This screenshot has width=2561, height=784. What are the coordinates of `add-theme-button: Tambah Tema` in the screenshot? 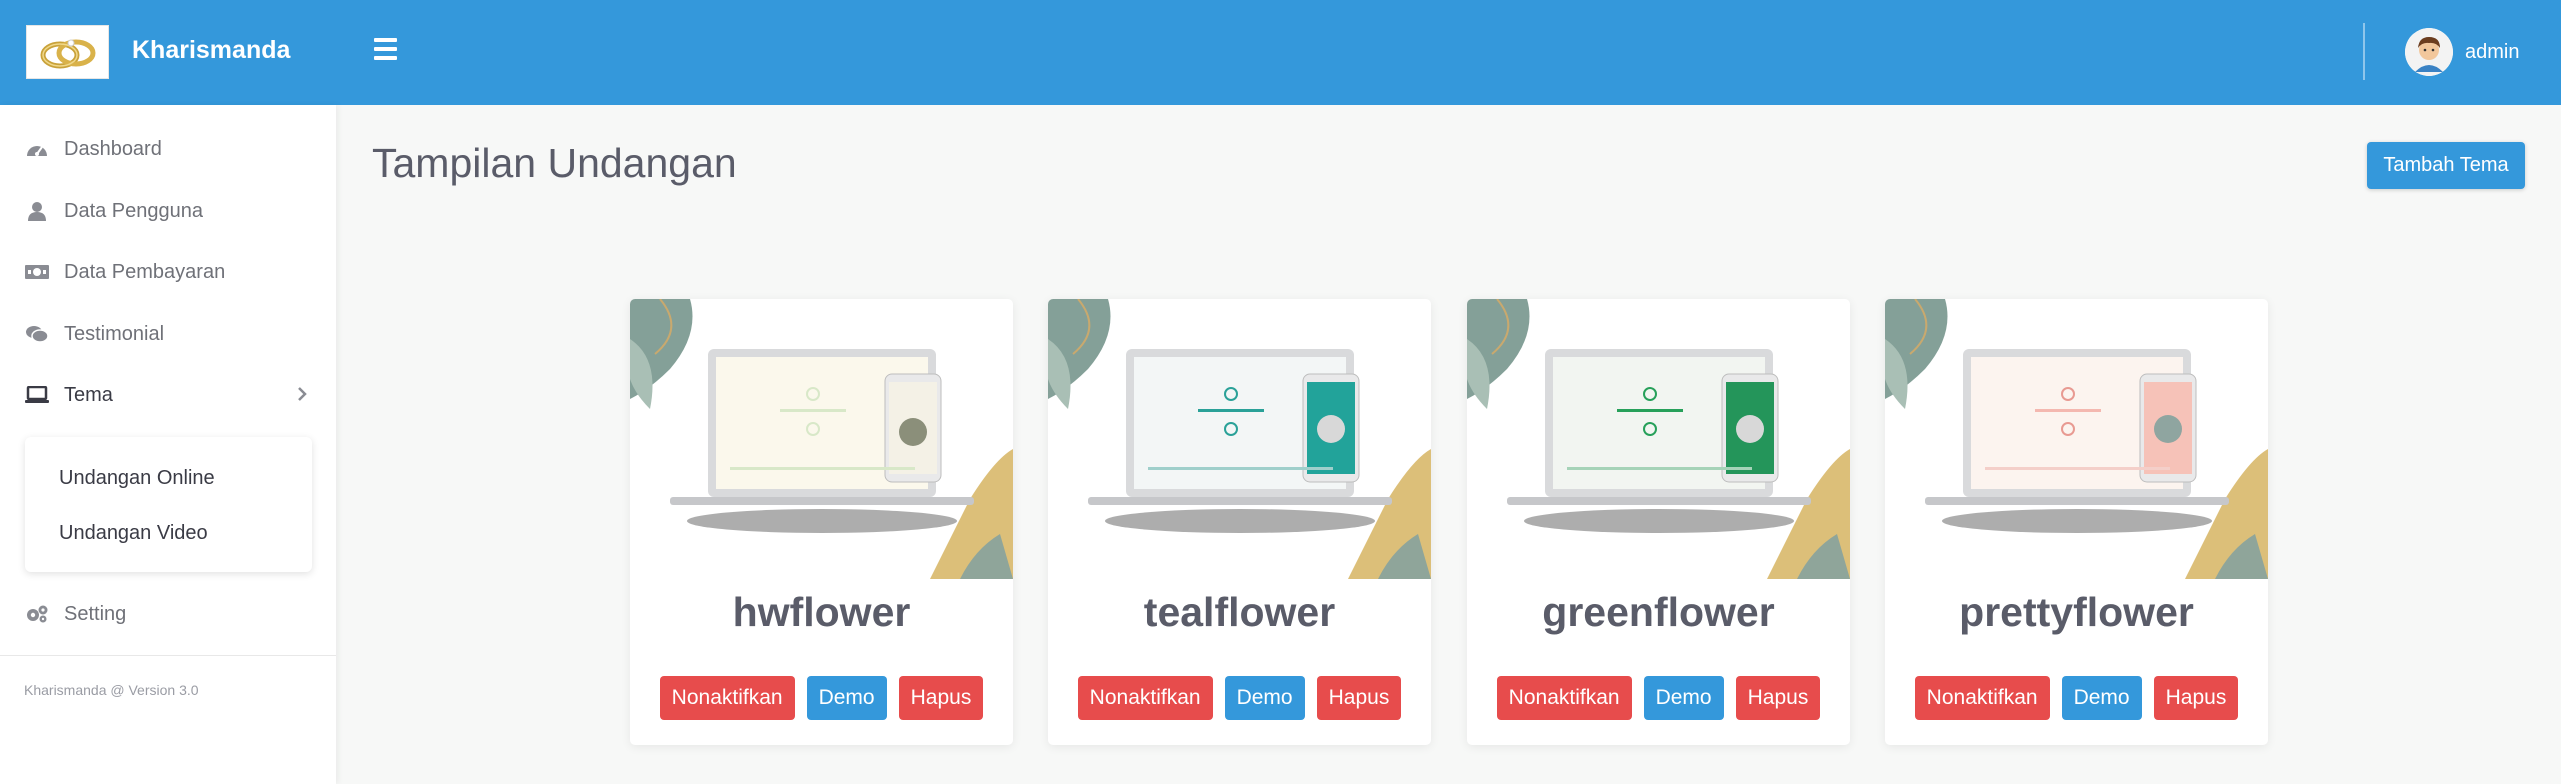 It's located at (2446, 165).